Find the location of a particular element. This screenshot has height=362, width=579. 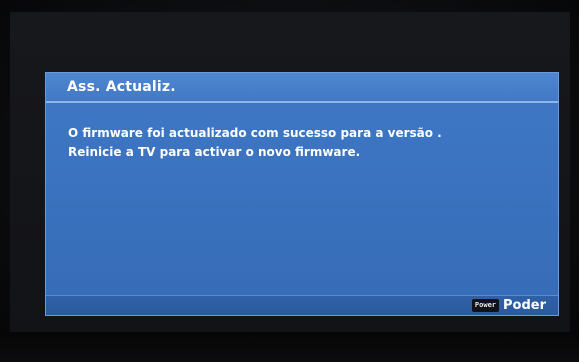

power-button-hint: Power Poder is located at coordinates (508, 305).